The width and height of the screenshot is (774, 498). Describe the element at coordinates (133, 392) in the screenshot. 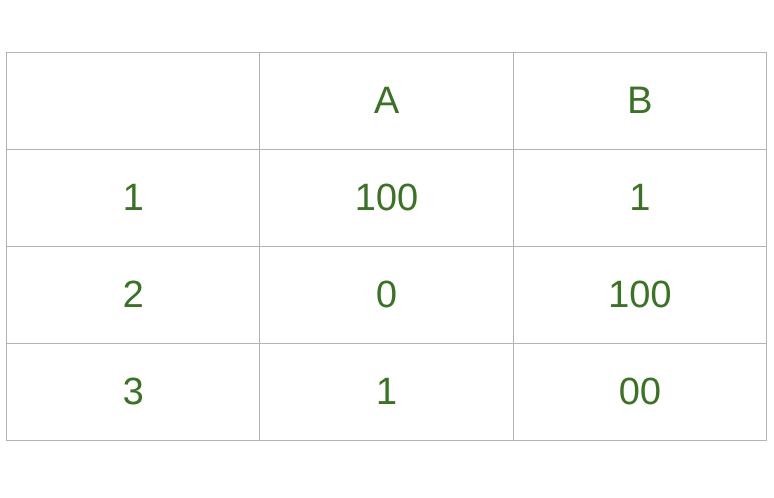

I see `row-label-cell: 3` at that location.